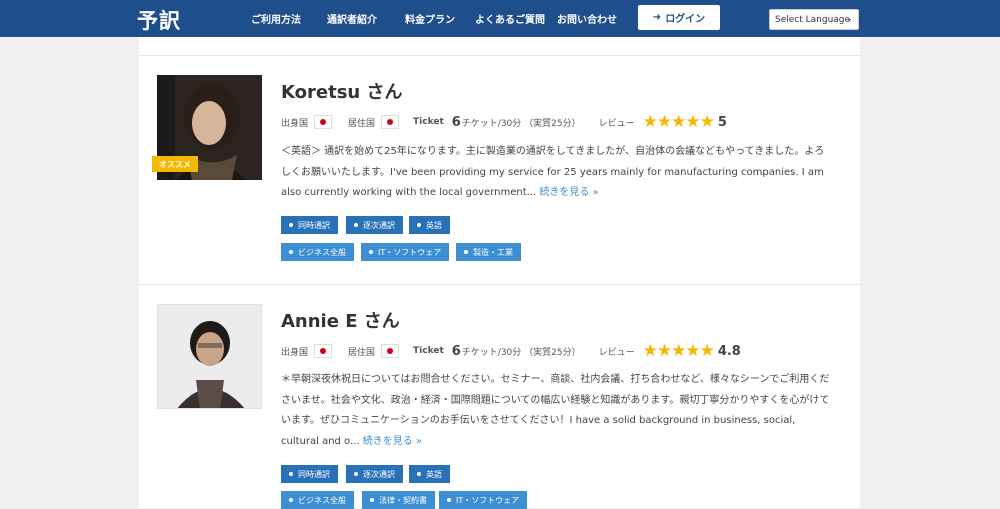 Image resolution: width=1000 pixels, height=509 pixels. I want to click on interpreter-name: Koretsu さん, so click(341, 91).